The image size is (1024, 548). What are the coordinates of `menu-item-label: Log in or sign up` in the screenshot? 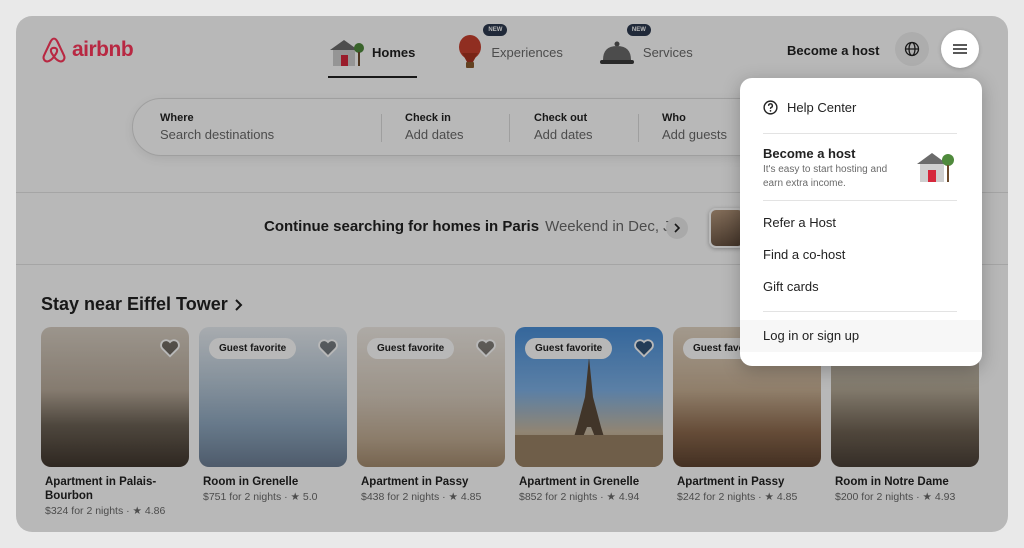 It's located at (811, 335).